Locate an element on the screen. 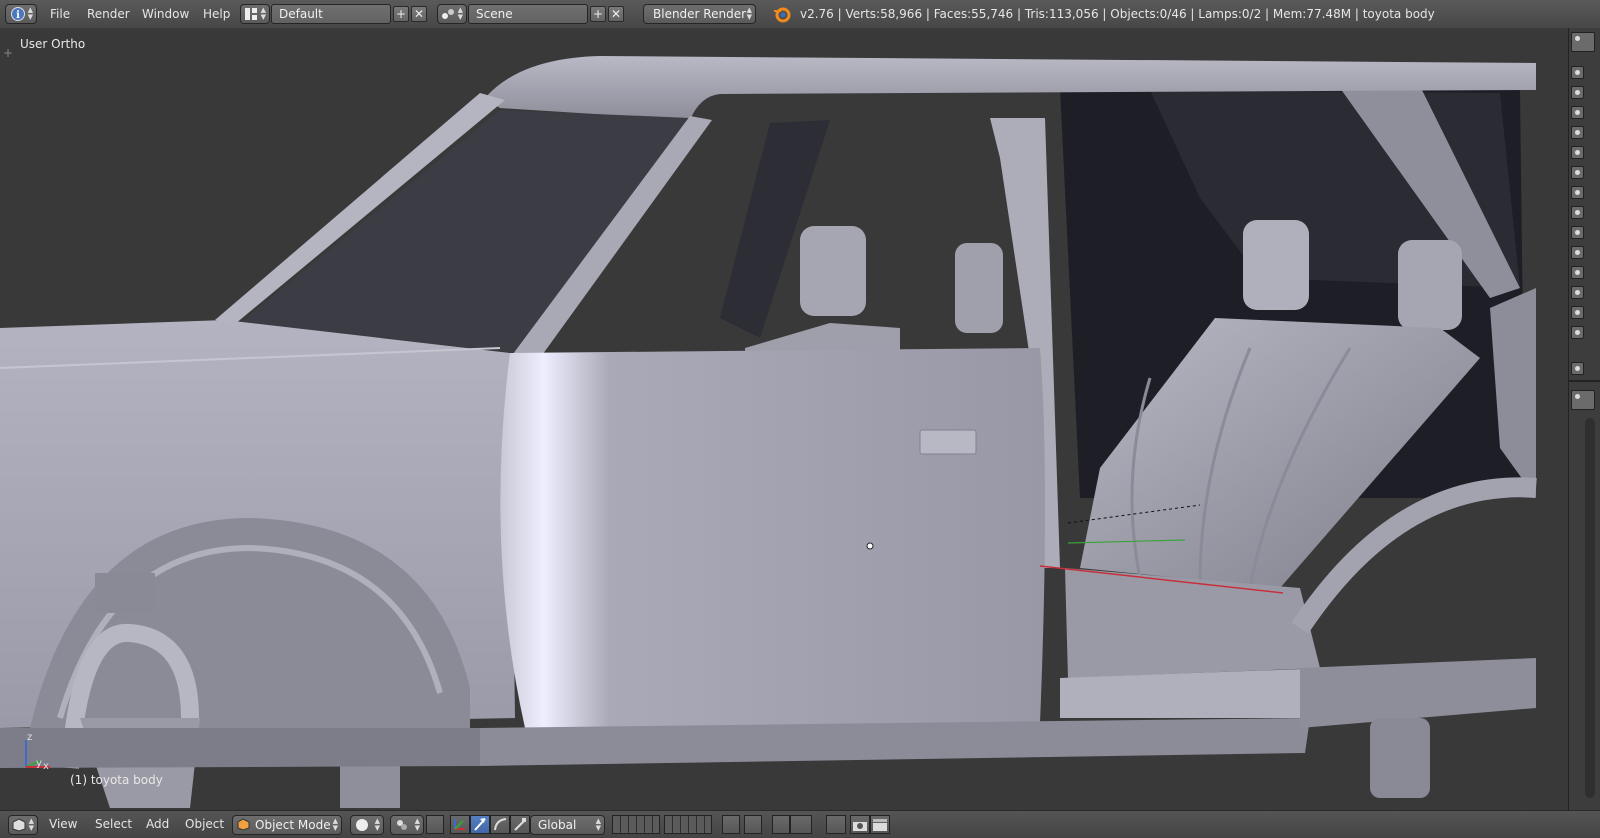 This screenshot has height=838, width=1600. scene-icon is located at coordinates (448, 14).